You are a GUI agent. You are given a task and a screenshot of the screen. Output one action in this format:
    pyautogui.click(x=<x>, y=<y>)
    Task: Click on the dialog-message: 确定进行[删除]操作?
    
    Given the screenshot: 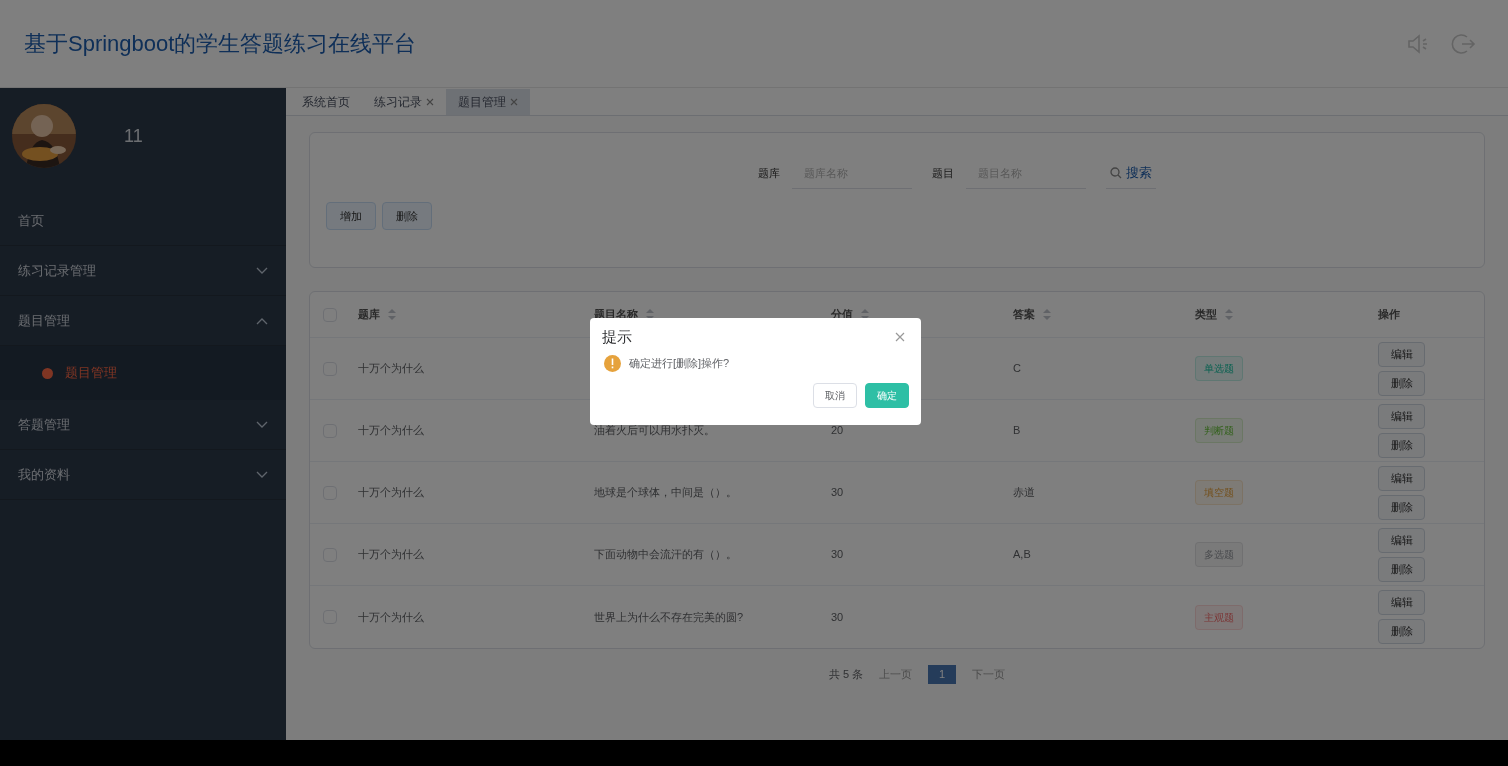 What is the action you would take?
    pyautogui.click(x=679, y=363)
    